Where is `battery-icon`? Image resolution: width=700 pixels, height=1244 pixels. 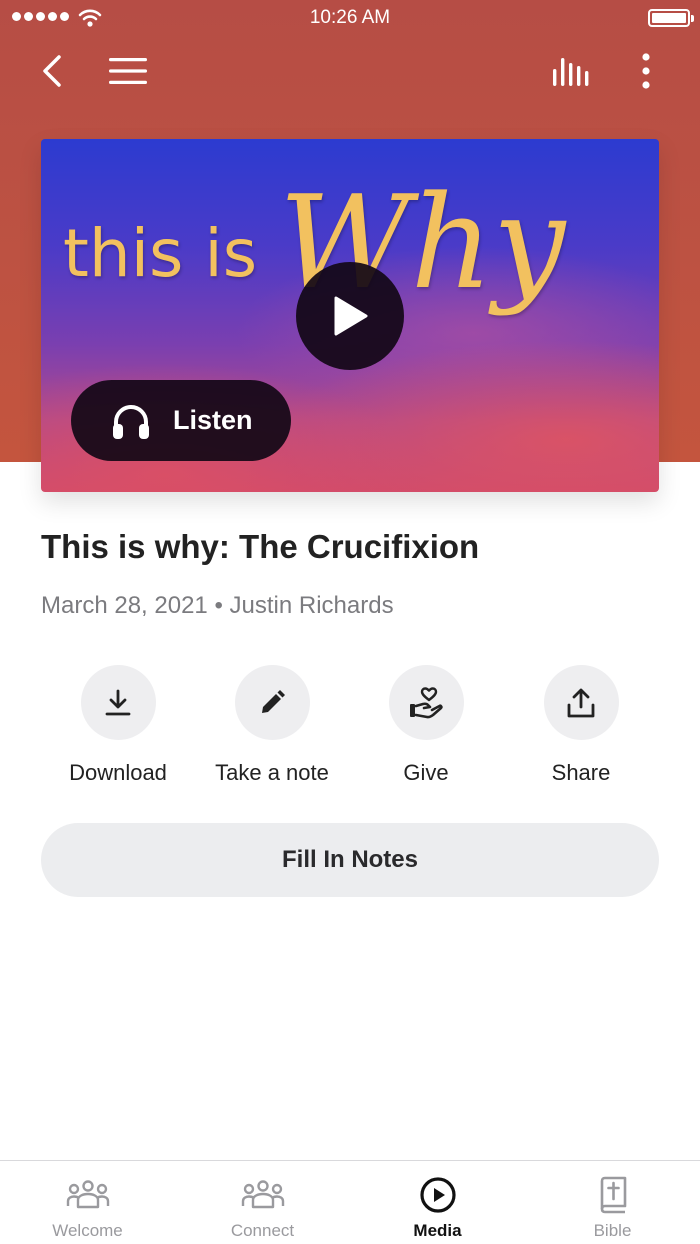
battery-icon is located at coordinates (671, 18).